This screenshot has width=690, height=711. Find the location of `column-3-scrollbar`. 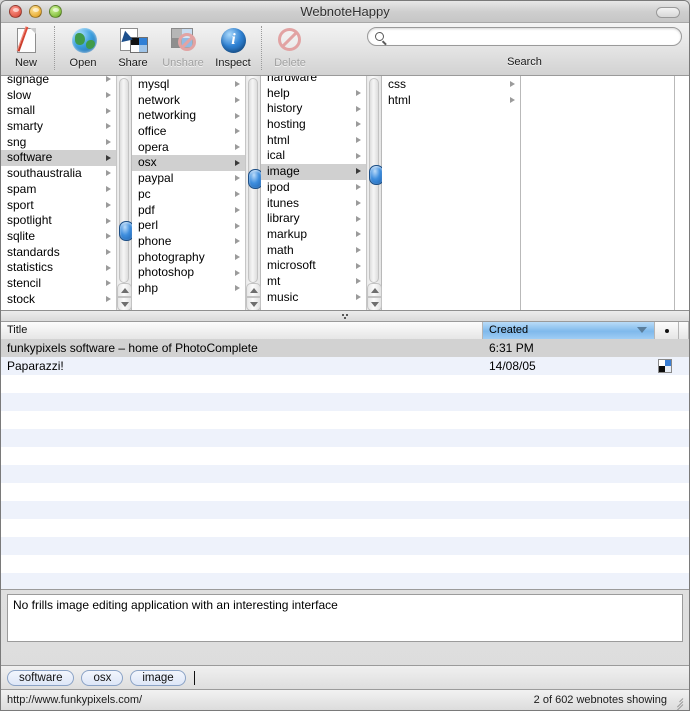

column-3-scrollbar is located at coordinates (375, 193).